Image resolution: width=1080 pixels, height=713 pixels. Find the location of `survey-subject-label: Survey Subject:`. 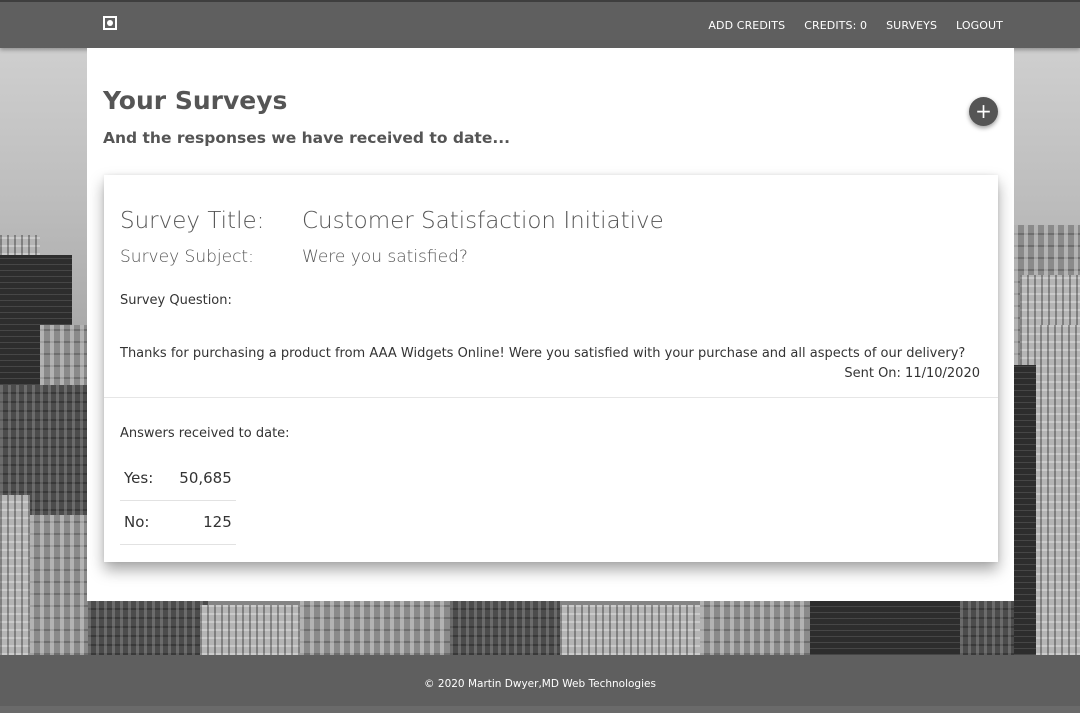

survey-subject-label: Survey Subject: is located at coordinates (187, 257).